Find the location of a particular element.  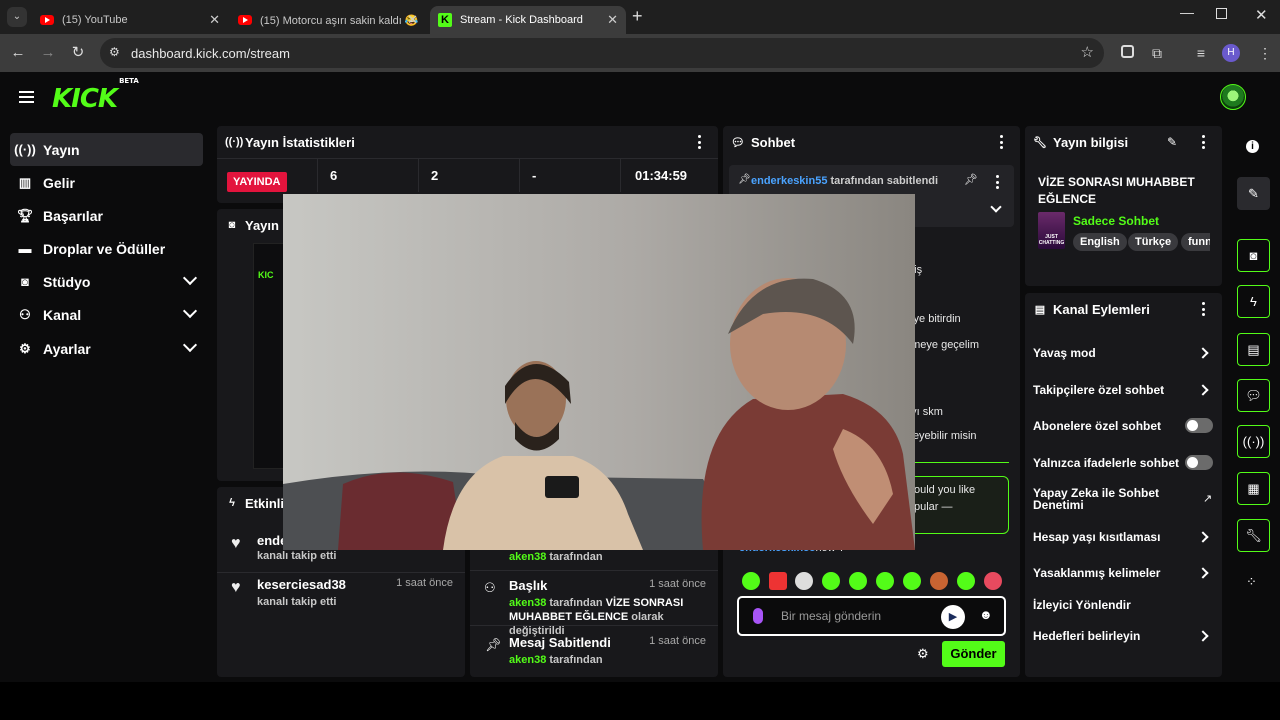

stat-uptime: 01:34:59 is located at coordinates (669, 175).